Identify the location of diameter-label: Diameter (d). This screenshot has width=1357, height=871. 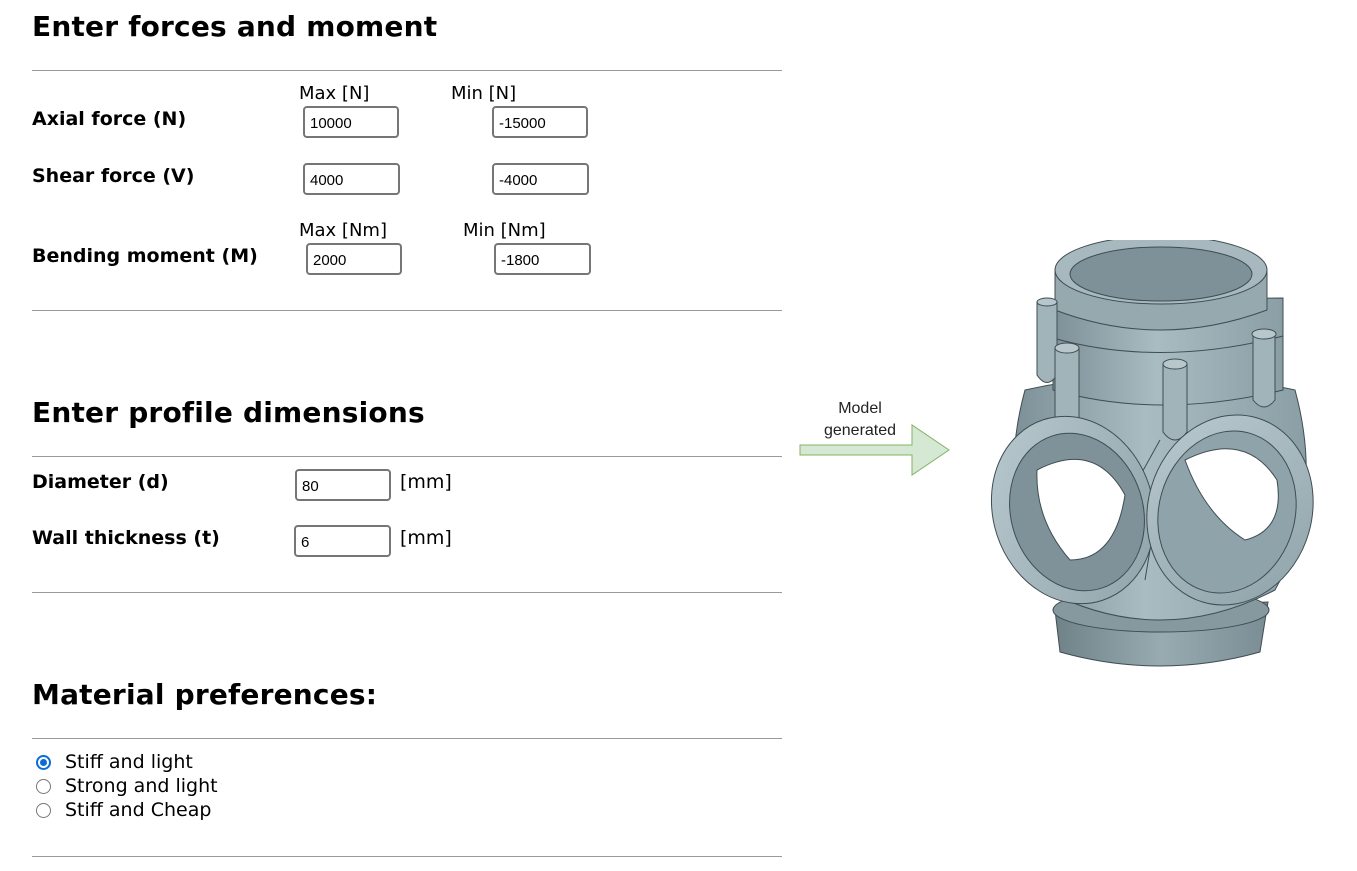
(100, 482).